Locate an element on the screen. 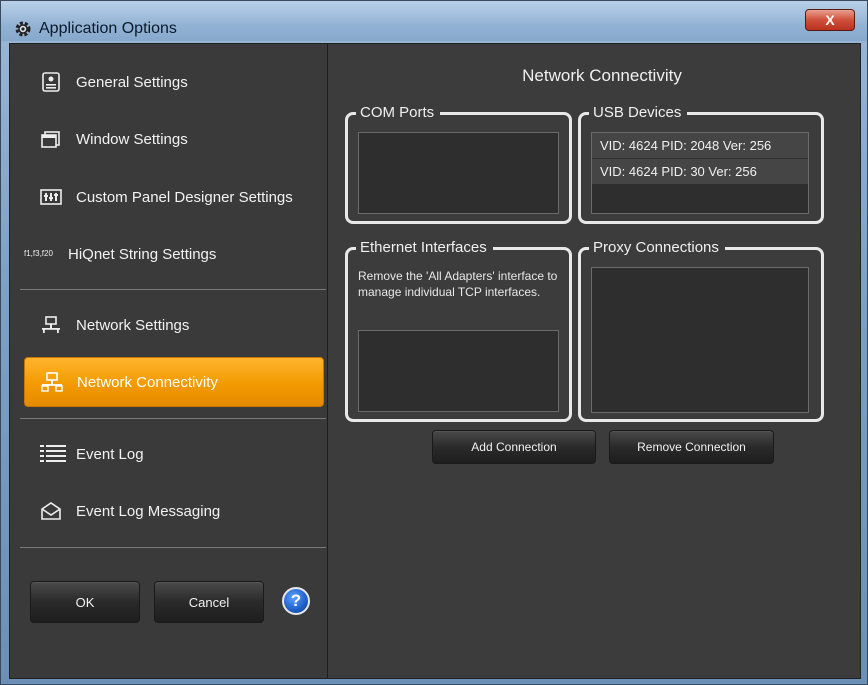  sidebar-item-label: HiQnet String Settings is located at coordinates (142, 254).